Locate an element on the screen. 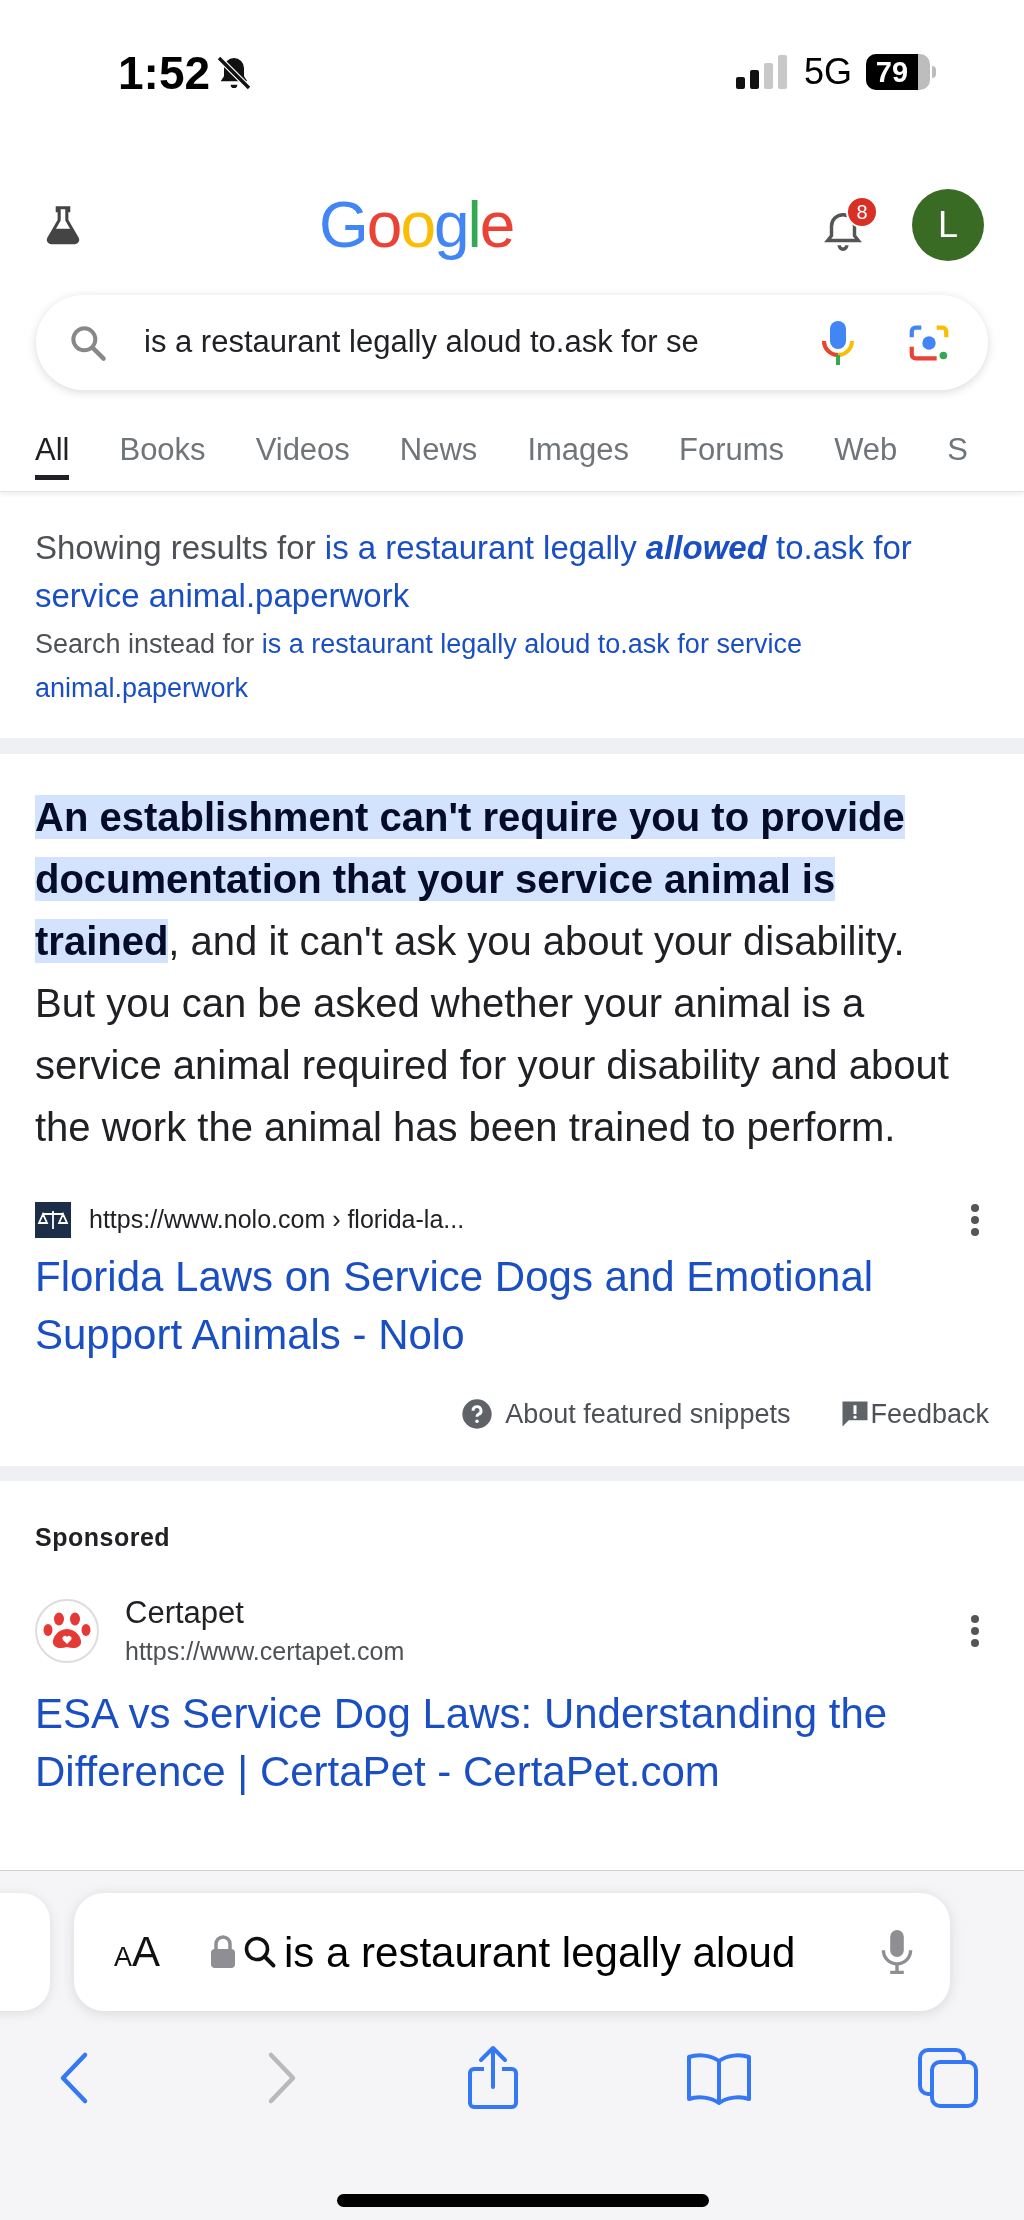 The width and height of the screenshot is (1024, 2220). scales-favicon-icon is located at coordinates (53, 1220).